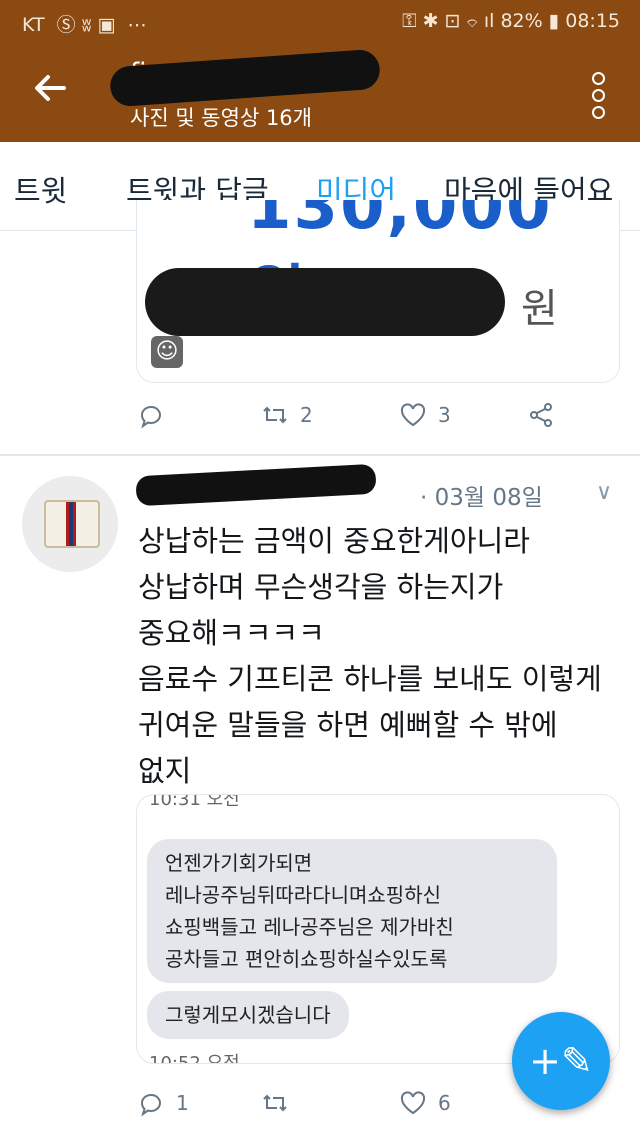 The height and width of the screenshot is (1138, 640). I want to click on chat-bubble: 그렇게모시겠습니다, so click(248, 1015).